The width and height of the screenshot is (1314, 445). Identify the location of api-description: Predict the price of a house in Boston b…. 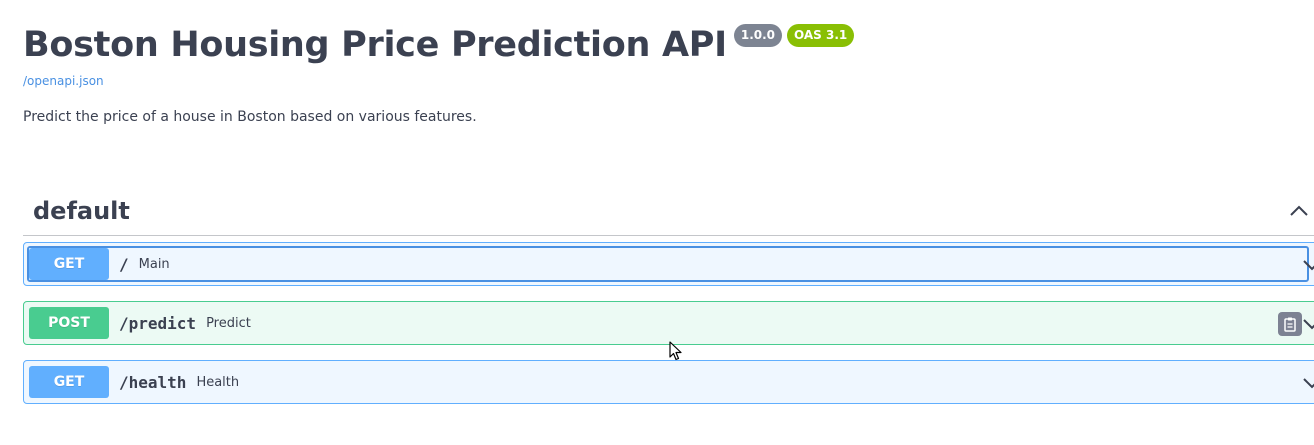
(250, 117).